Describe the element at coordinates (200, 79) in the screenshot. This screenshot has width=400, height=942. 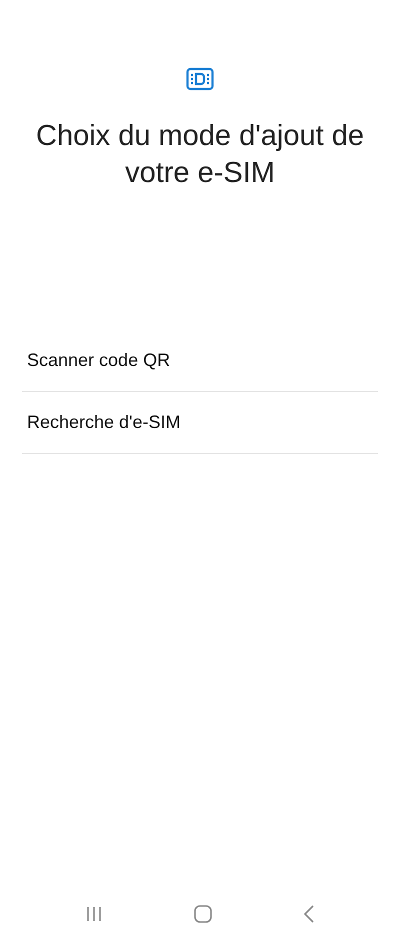
I see `sim-card-icon` at that location.